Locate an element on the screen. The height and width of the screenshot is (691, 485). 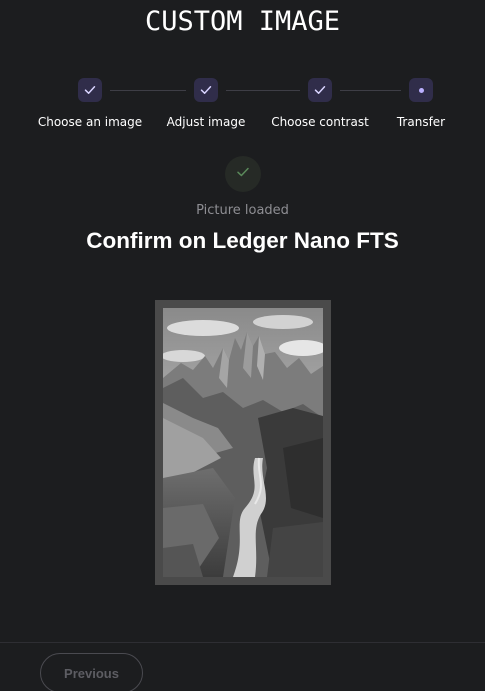
step-1-indicator is located at coordinates (90, 90).